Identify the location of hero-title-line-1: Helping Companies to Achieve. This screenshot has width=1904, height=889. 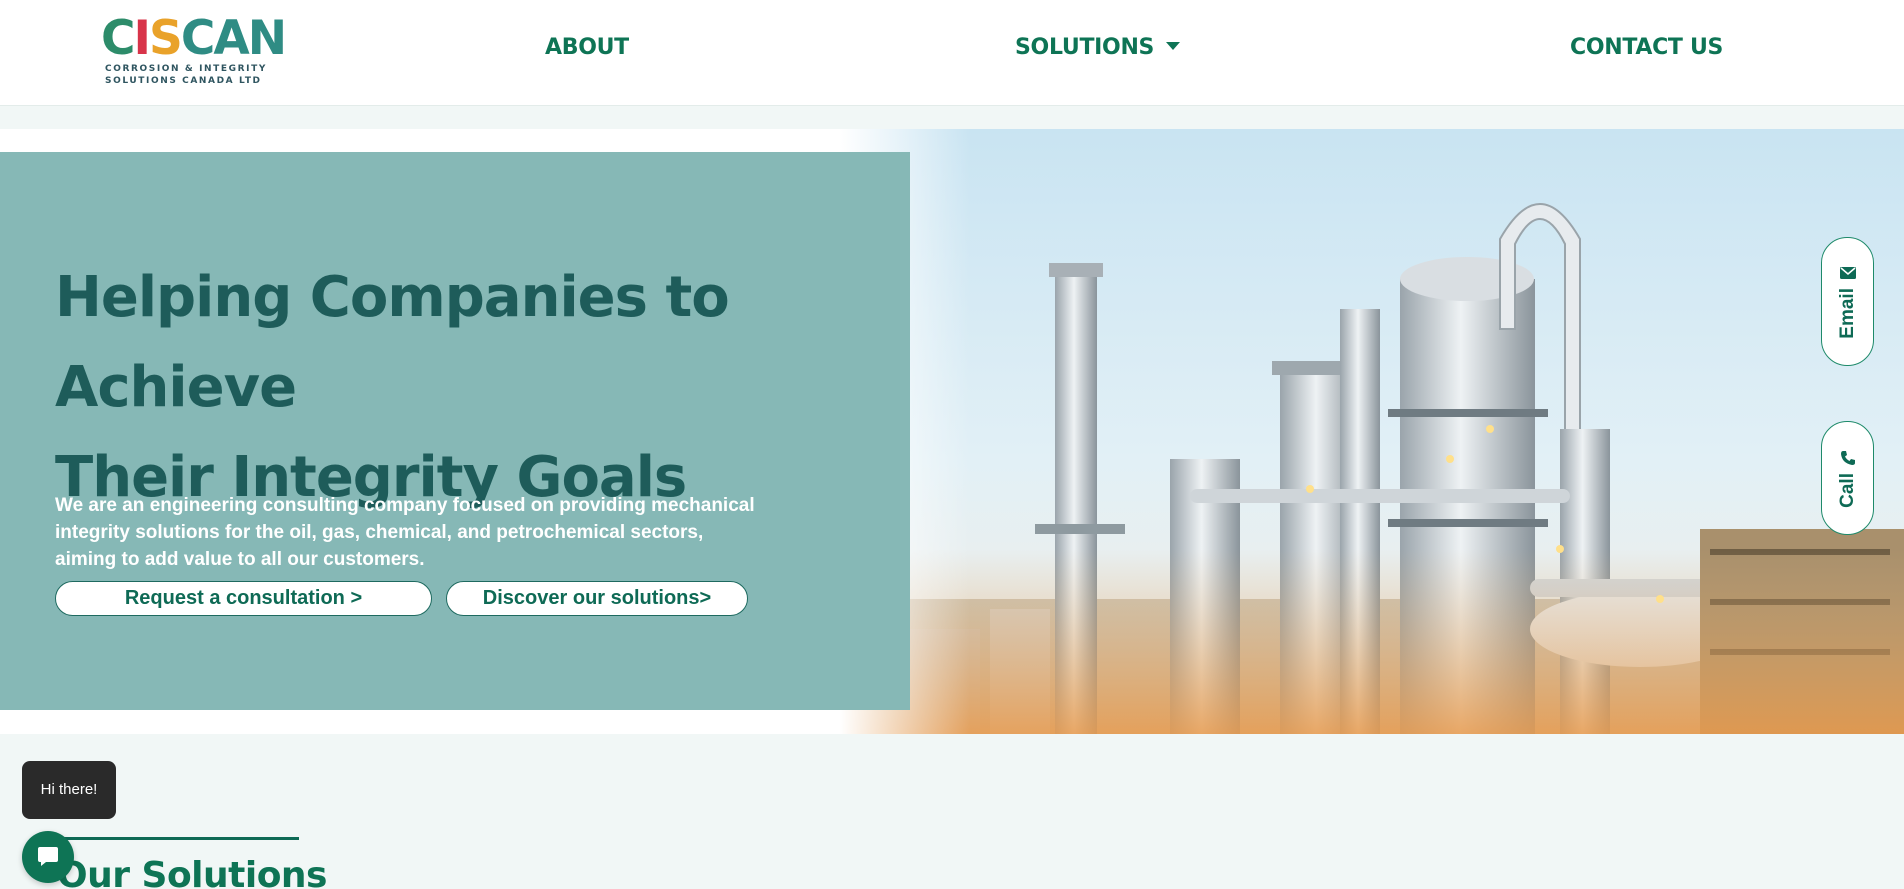
(392, 342).